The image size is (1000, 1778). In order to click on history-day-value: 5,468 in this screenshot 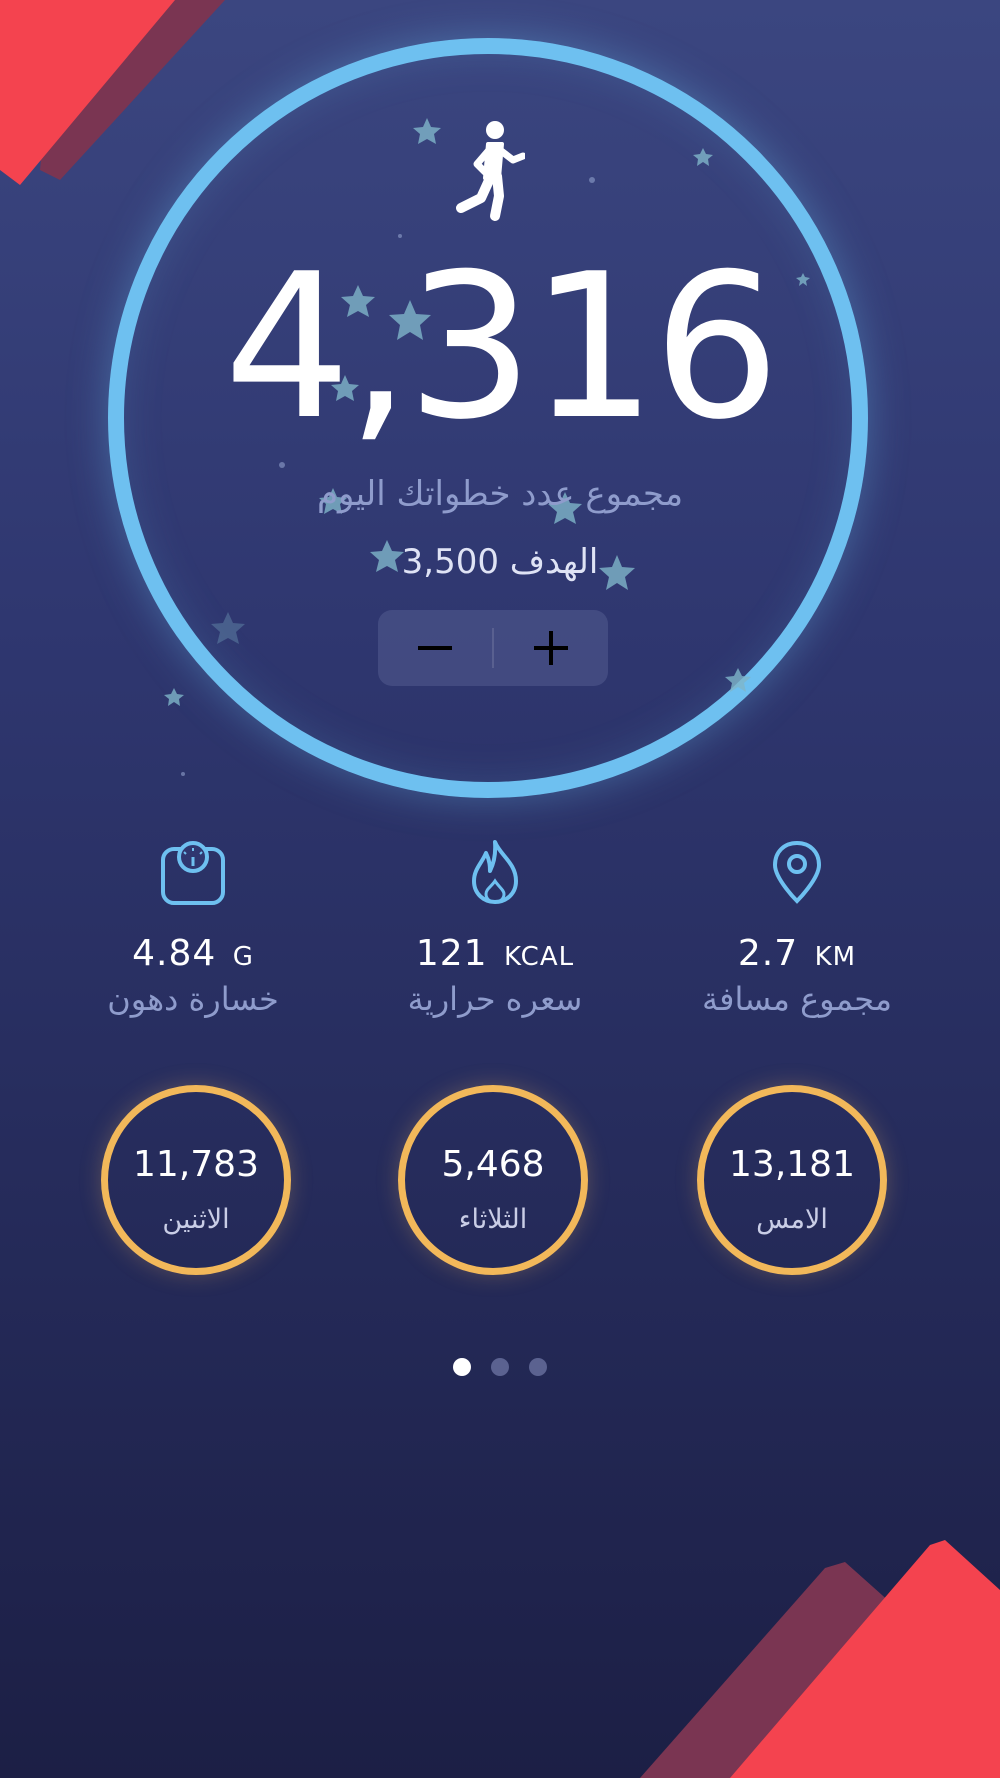, I will do `click(493, 1164)`.